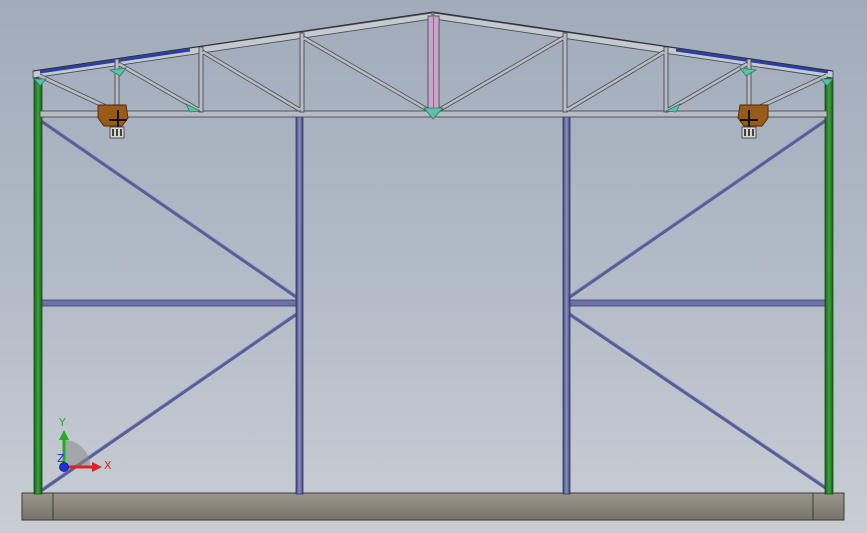  Describe the element at coordinates (113, 121) in the screenshot. I see `crane-bracket-left` at that location.